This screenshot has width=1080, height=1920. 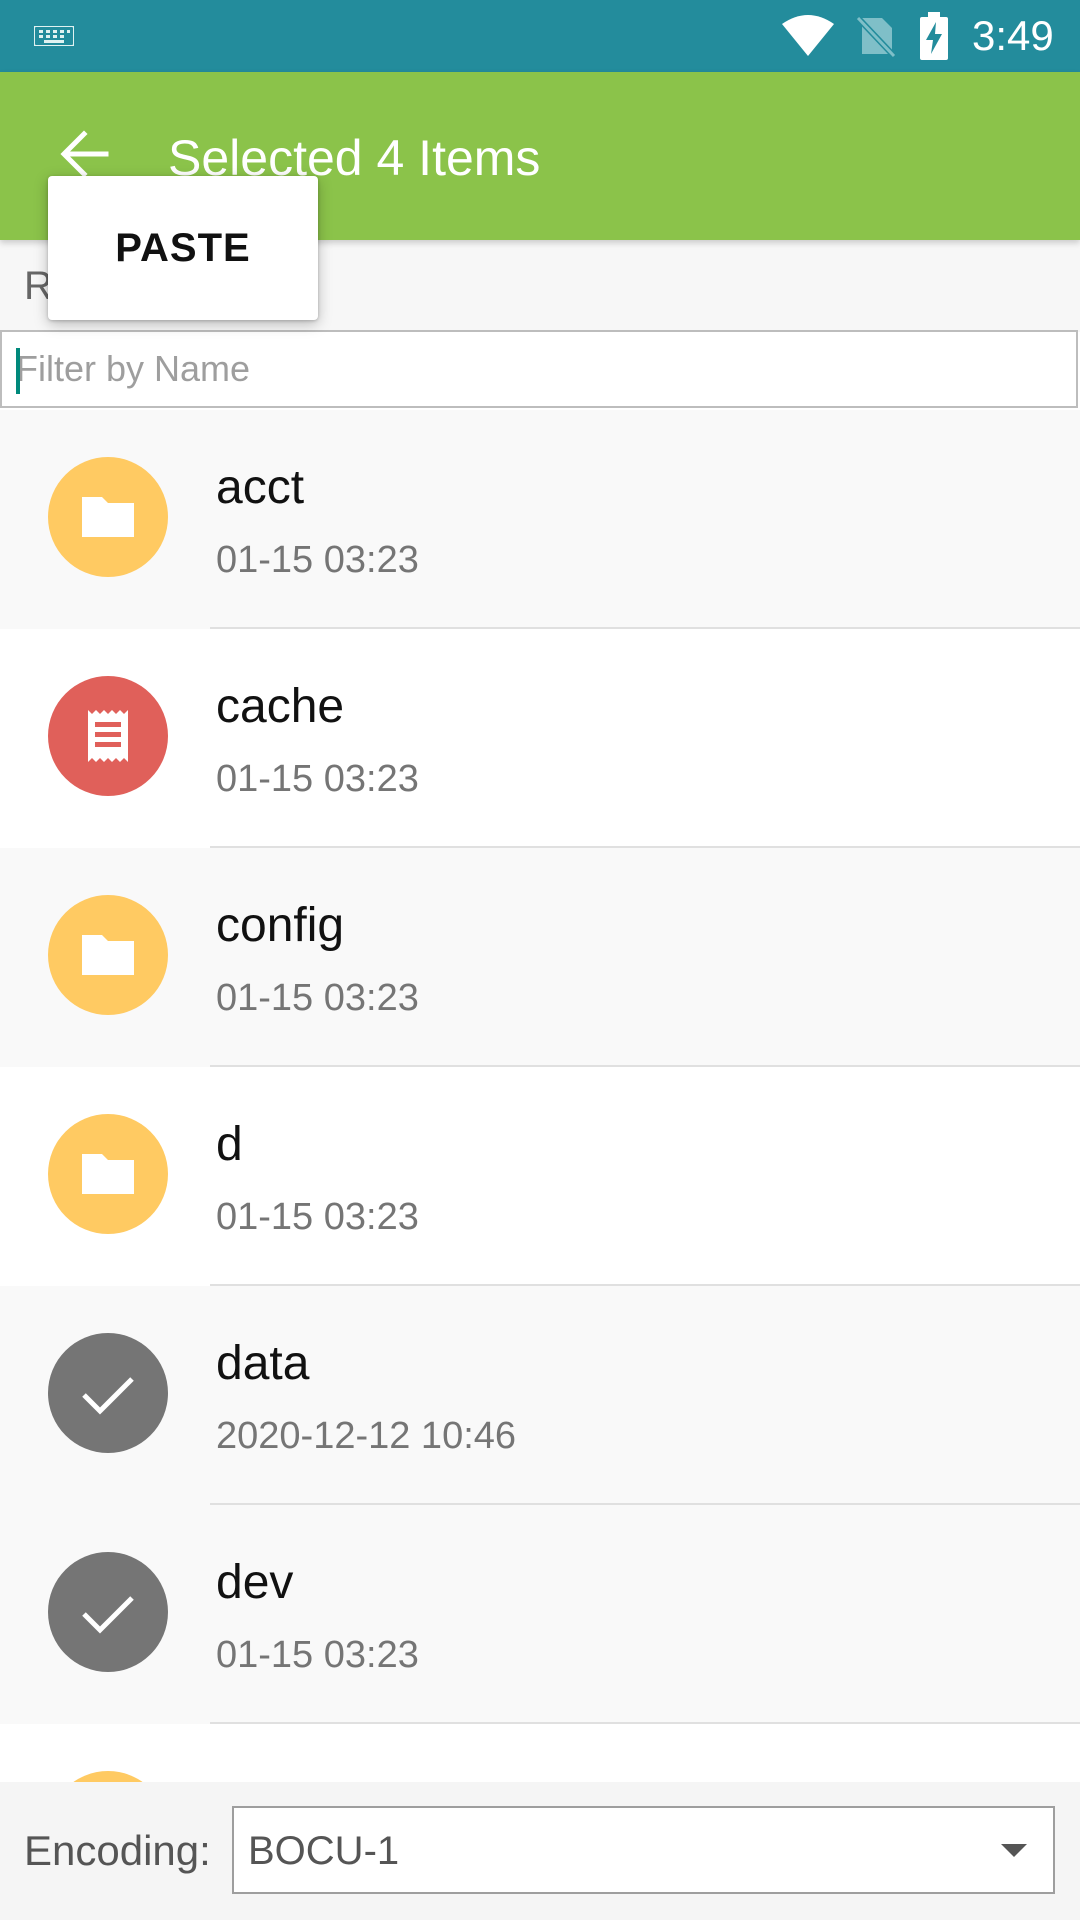 I want to click on keyboard-icon, so click(x=54, y=36).